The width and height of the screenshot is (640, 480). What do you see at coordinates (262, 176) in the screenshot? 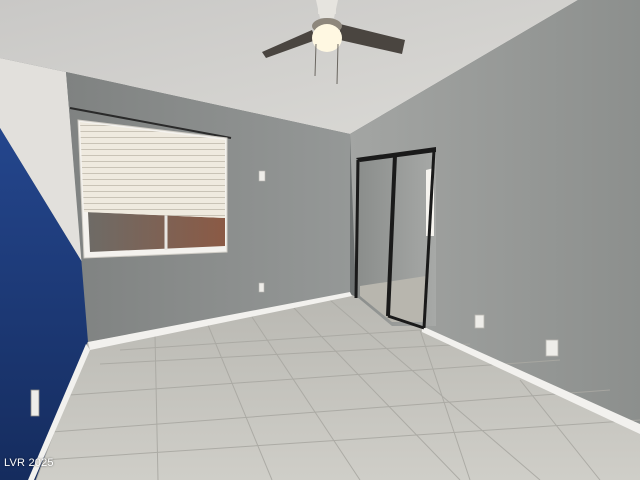
I see `light-switch` at bounding box center [262, 176].